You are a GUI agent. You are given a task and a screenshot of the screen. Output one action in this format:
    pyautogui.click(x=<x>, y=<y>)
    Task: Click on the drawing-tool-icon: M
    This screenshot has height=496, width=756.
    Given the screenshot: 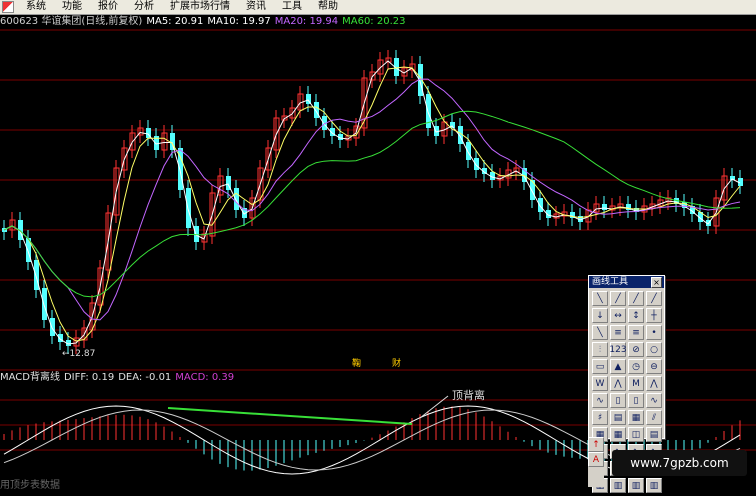 What is the action you would take?
    pyautogui.click(x=636, y=383)
    